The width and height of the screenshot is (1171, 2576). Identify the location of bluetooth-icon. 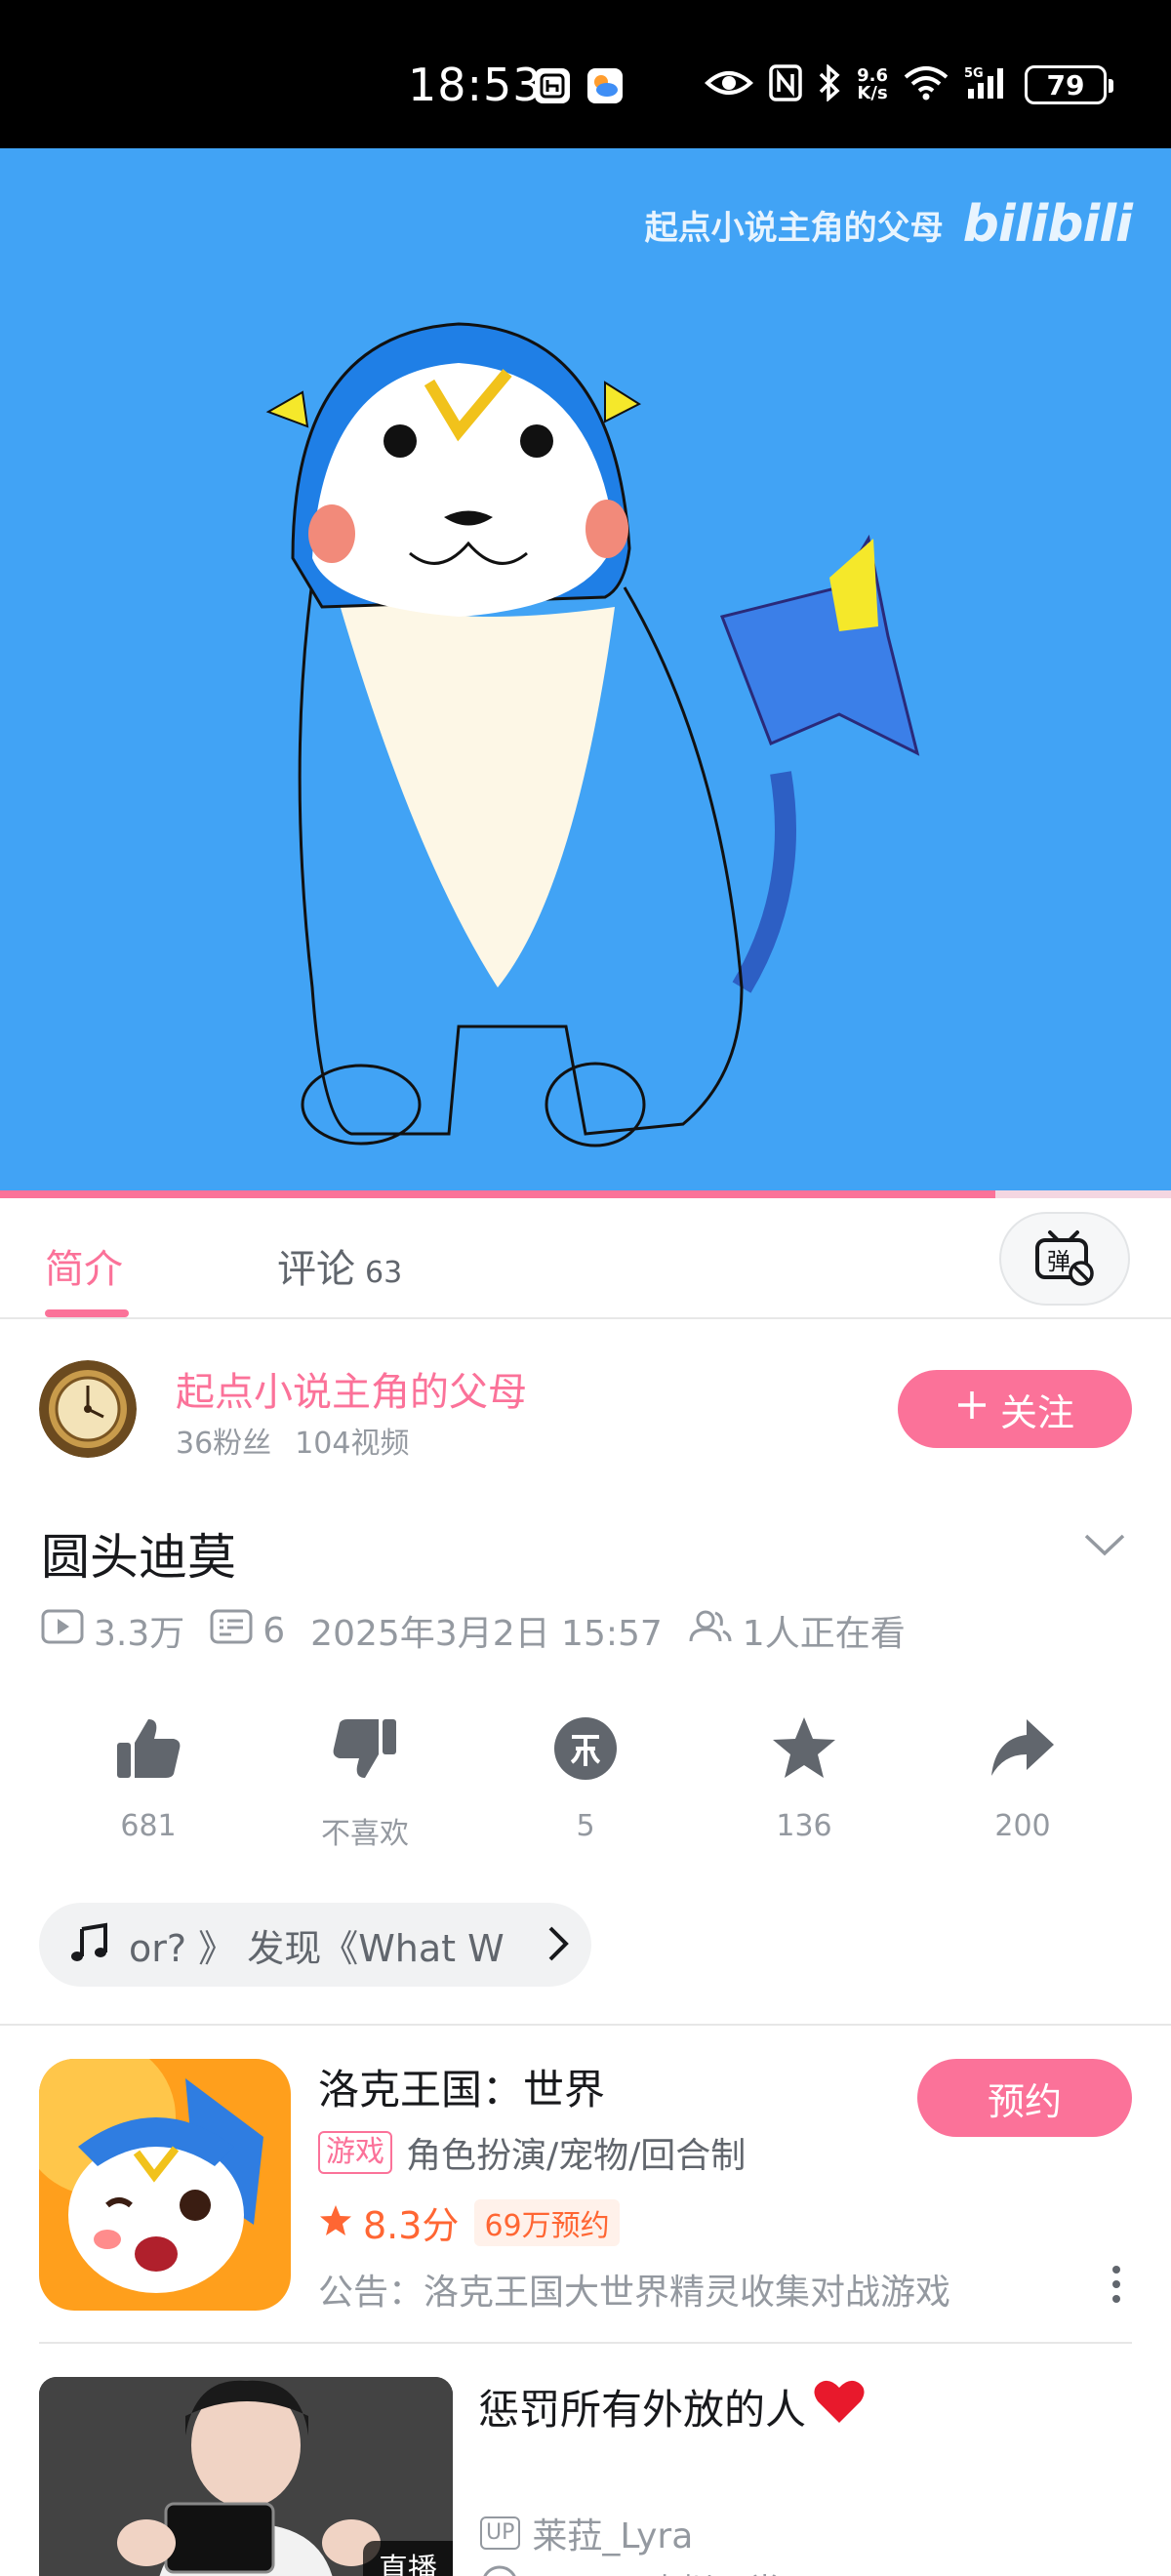
(829, 84).